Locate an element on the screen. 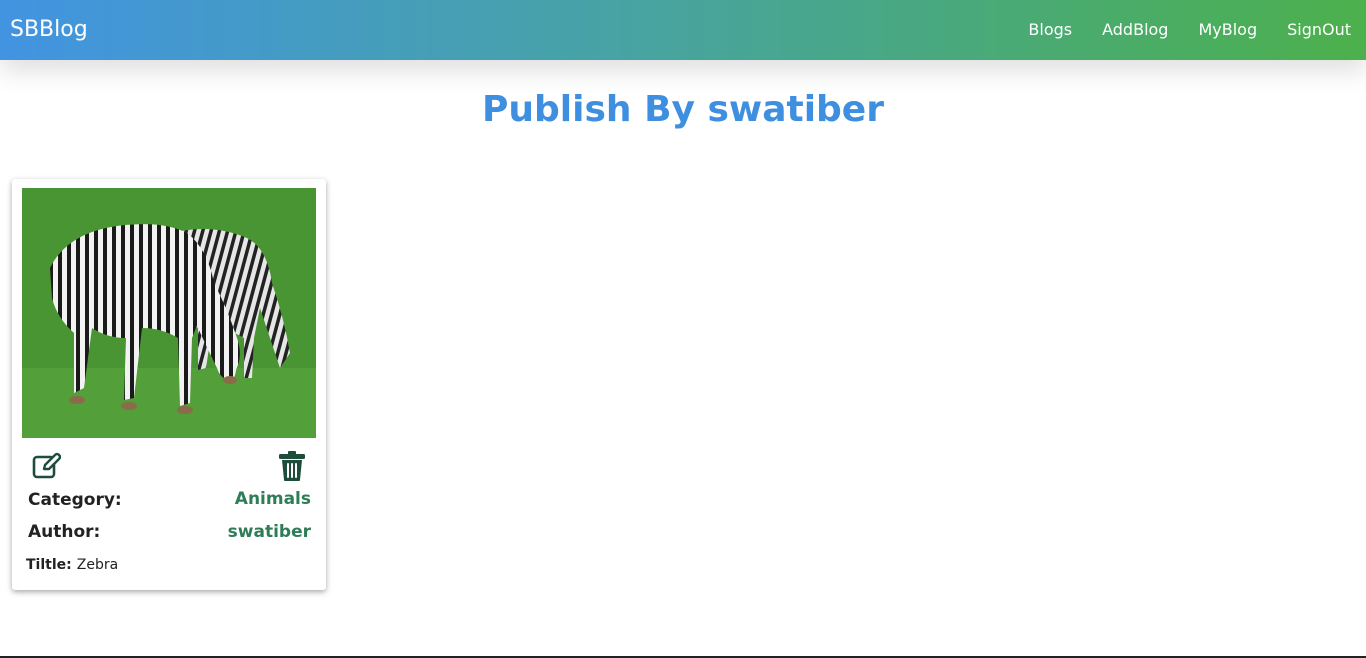 This screenshot has width=1366, height=658. navbar: SBBlog Blogs AddBlog MyBlog SignOut is located at coordinates (683, 30).